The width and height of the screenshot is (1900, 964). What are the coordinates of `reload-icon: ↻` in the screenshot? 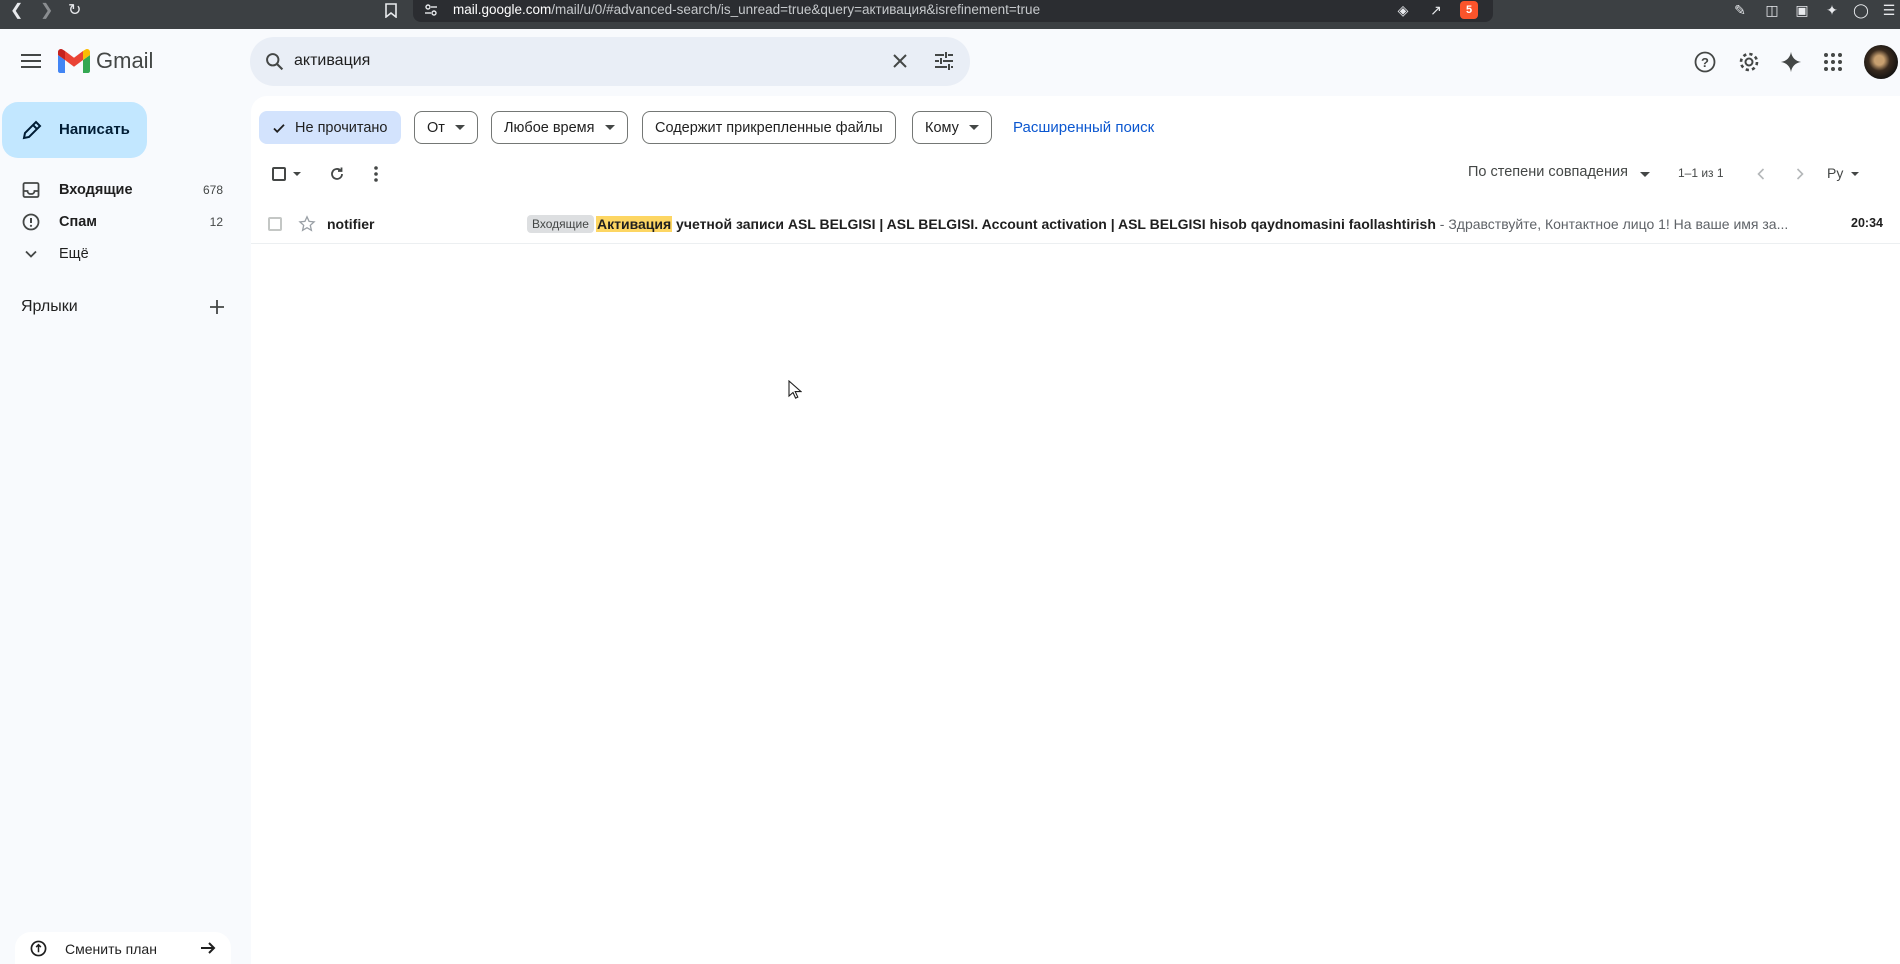 It's located at (74, 10).